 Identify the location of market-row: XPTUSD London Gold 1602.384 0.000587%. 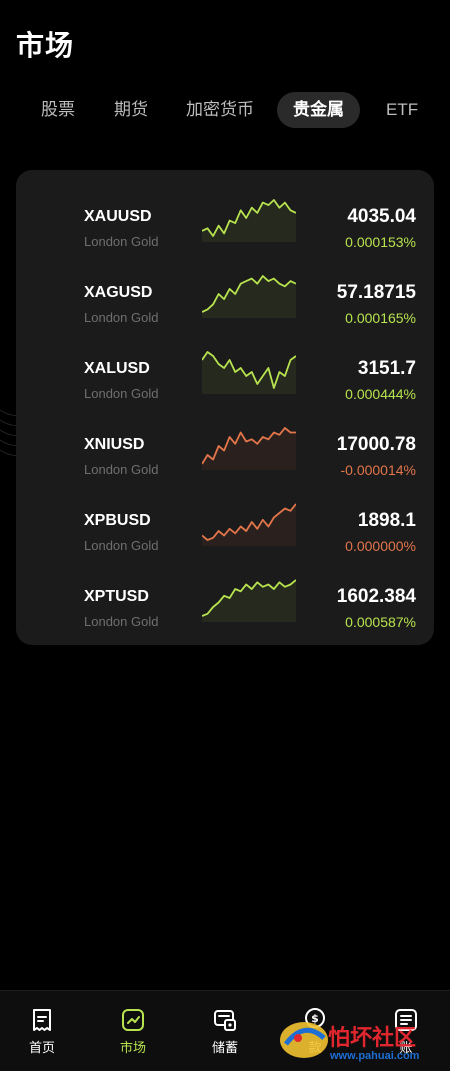
(225, 600).